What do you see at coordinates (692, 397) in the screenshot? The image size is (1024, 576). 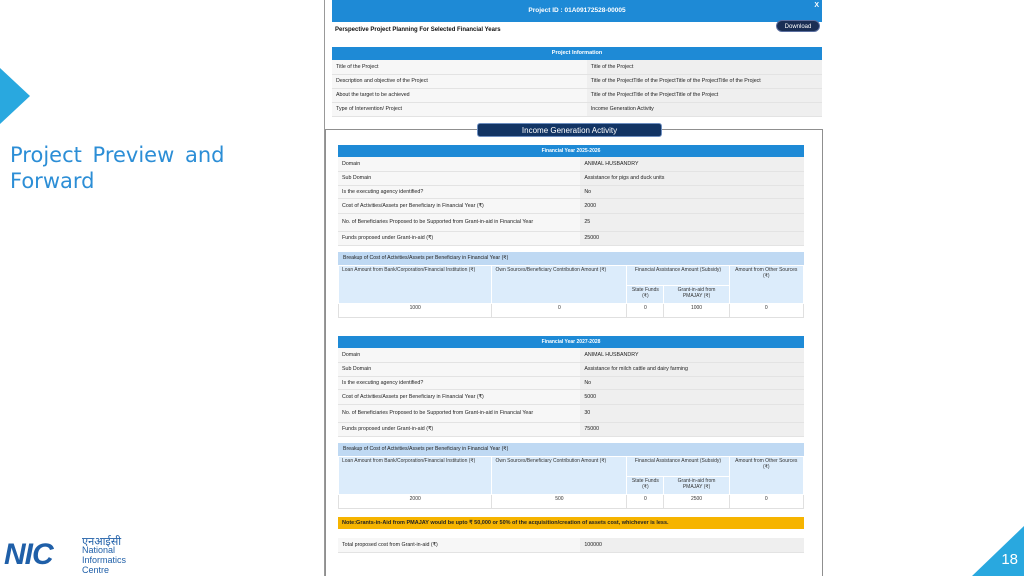 I see `field-value: 5000` at bounding box center [692, 397].